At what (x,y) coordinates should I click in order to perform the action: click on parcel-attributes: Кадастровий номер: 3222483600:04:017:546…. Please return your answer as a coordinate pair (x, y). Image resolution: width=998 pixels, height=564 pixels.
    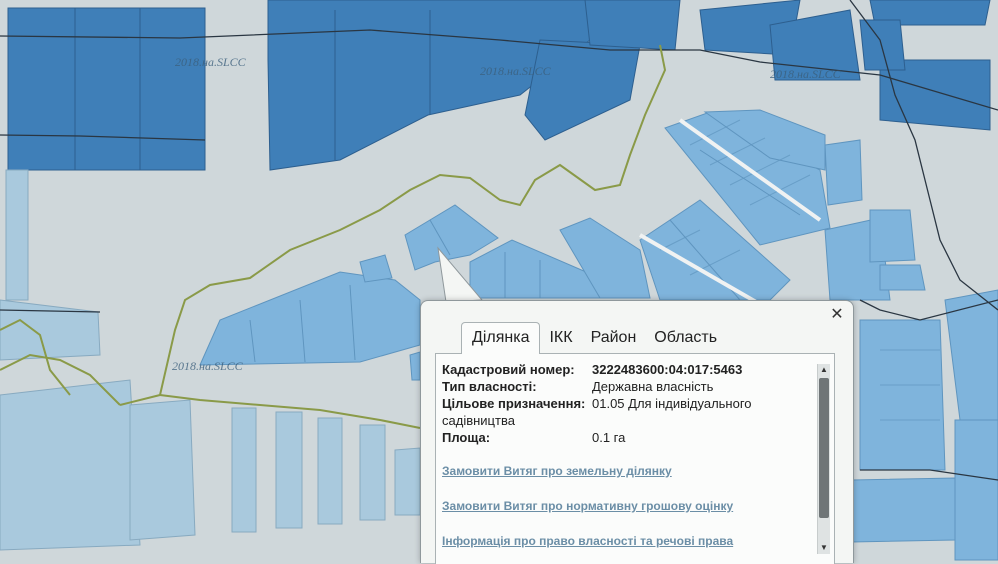
    Looking at the image, I should click on (627, 403).